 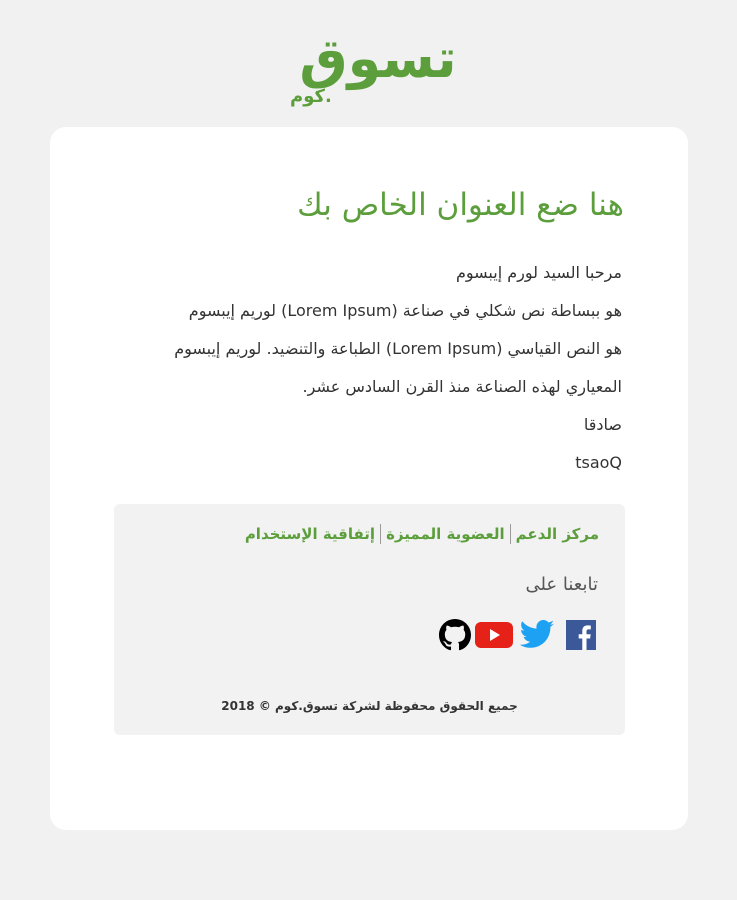 What do you see at coordinates (369, 706) in the screenshot?
I see `copyright-text: جميع الحقوق محفوظة لشركة تسوق.كوم © 2018` at bounding box center [369, 706].